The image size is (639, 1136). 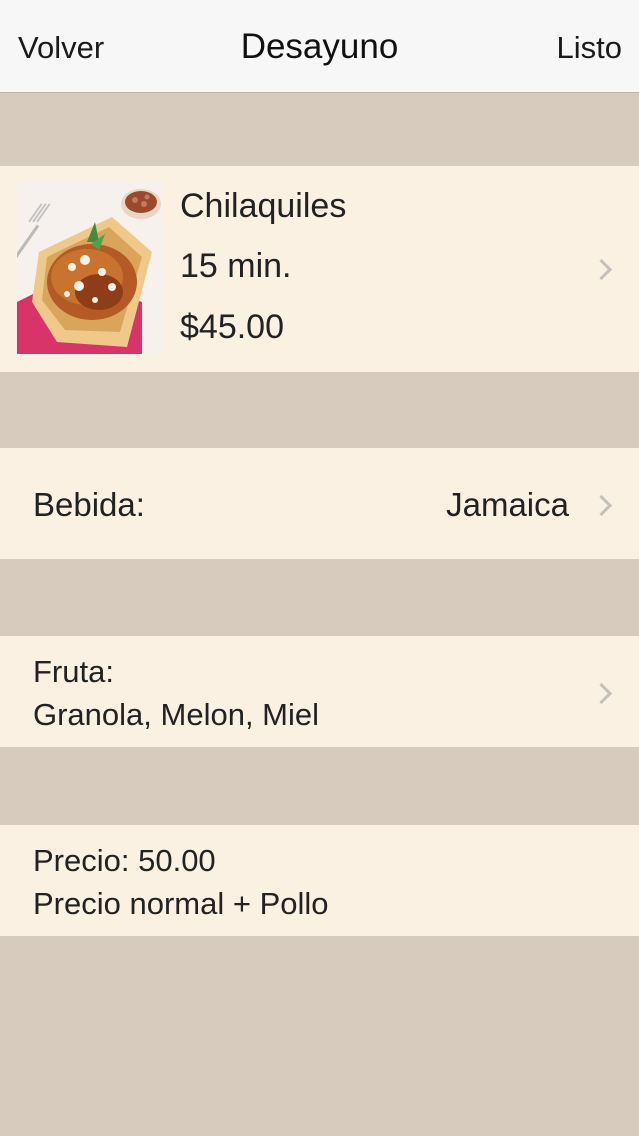 I want to click on precio-cell: Precio: 50.00 Precio normal + Pollo, so click(x=319, y=880).